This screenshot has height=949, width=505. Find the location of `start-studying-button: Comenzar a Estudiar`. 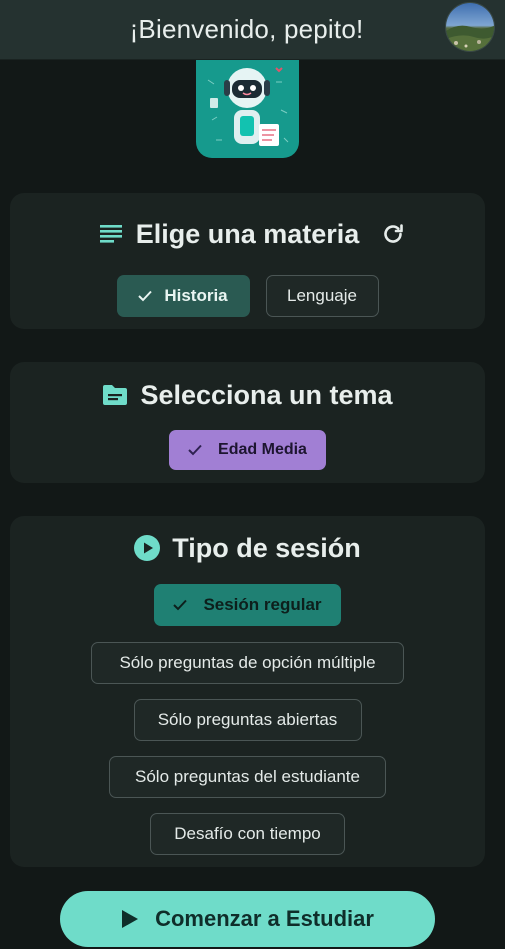

start-studying-button: Comenzar a Estudiar is located at coordinates (247, 919).